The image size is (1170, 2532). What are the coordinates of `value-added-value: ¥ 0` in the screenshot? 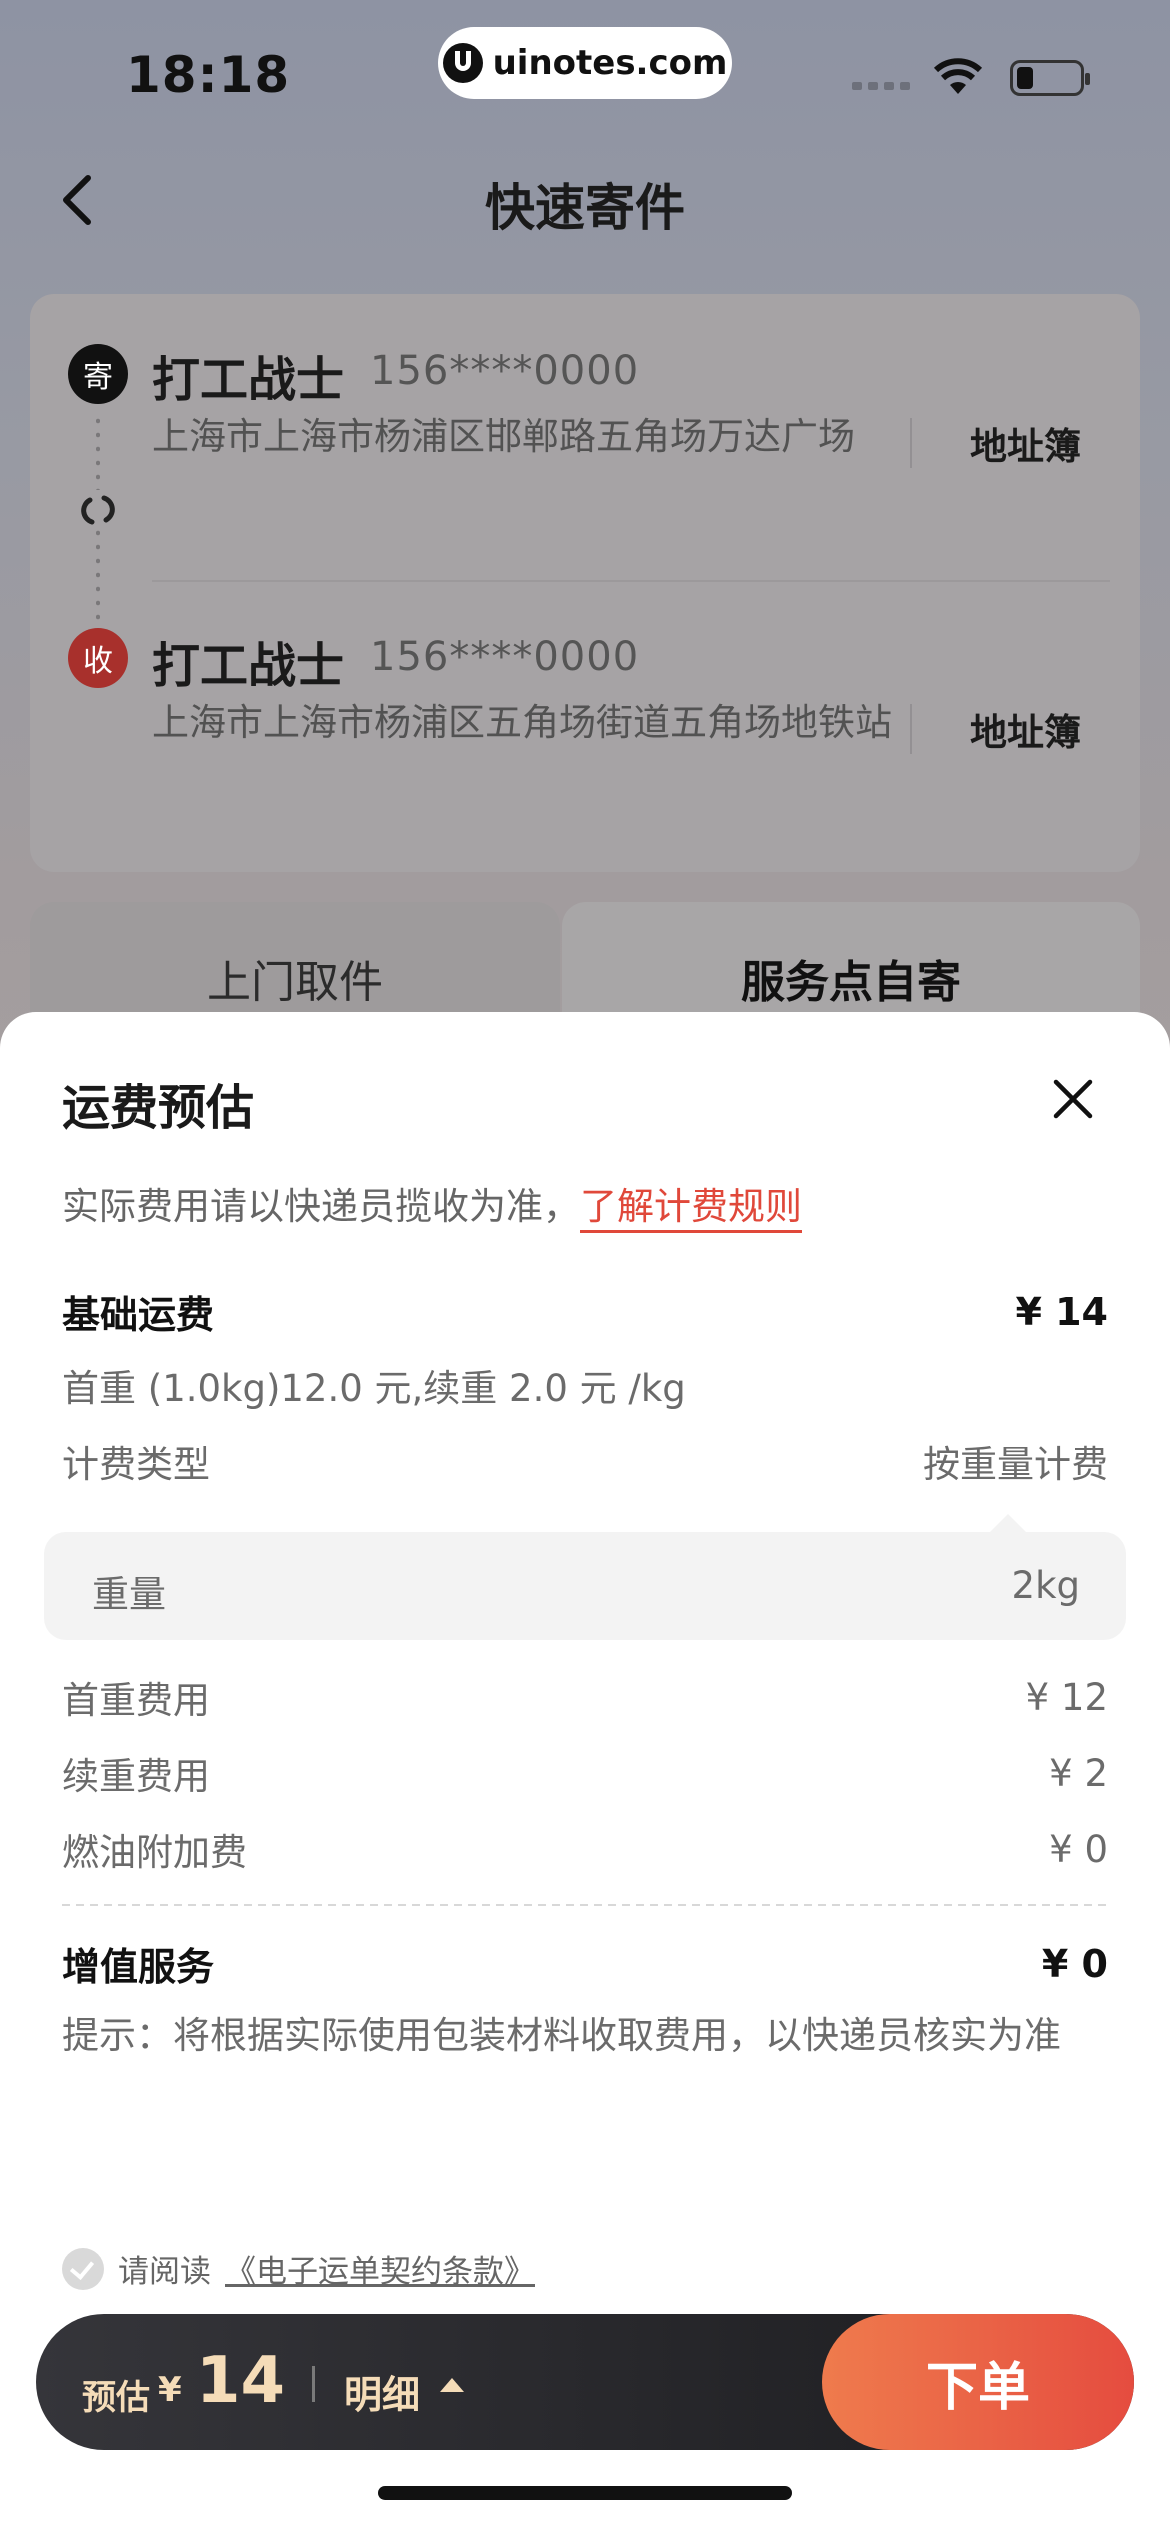 It's located at (1074, 1963).